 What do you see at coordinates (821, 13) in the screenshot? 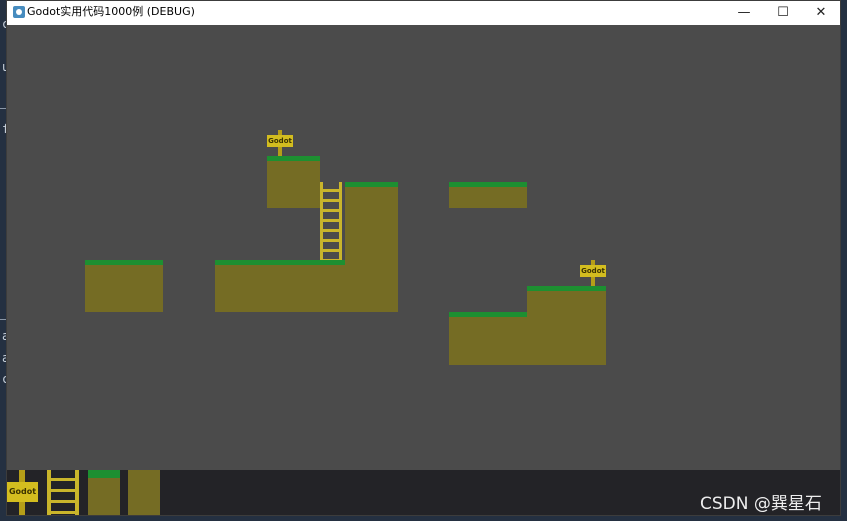
I see `close-button: ✕` at bounding box center [821, 13].